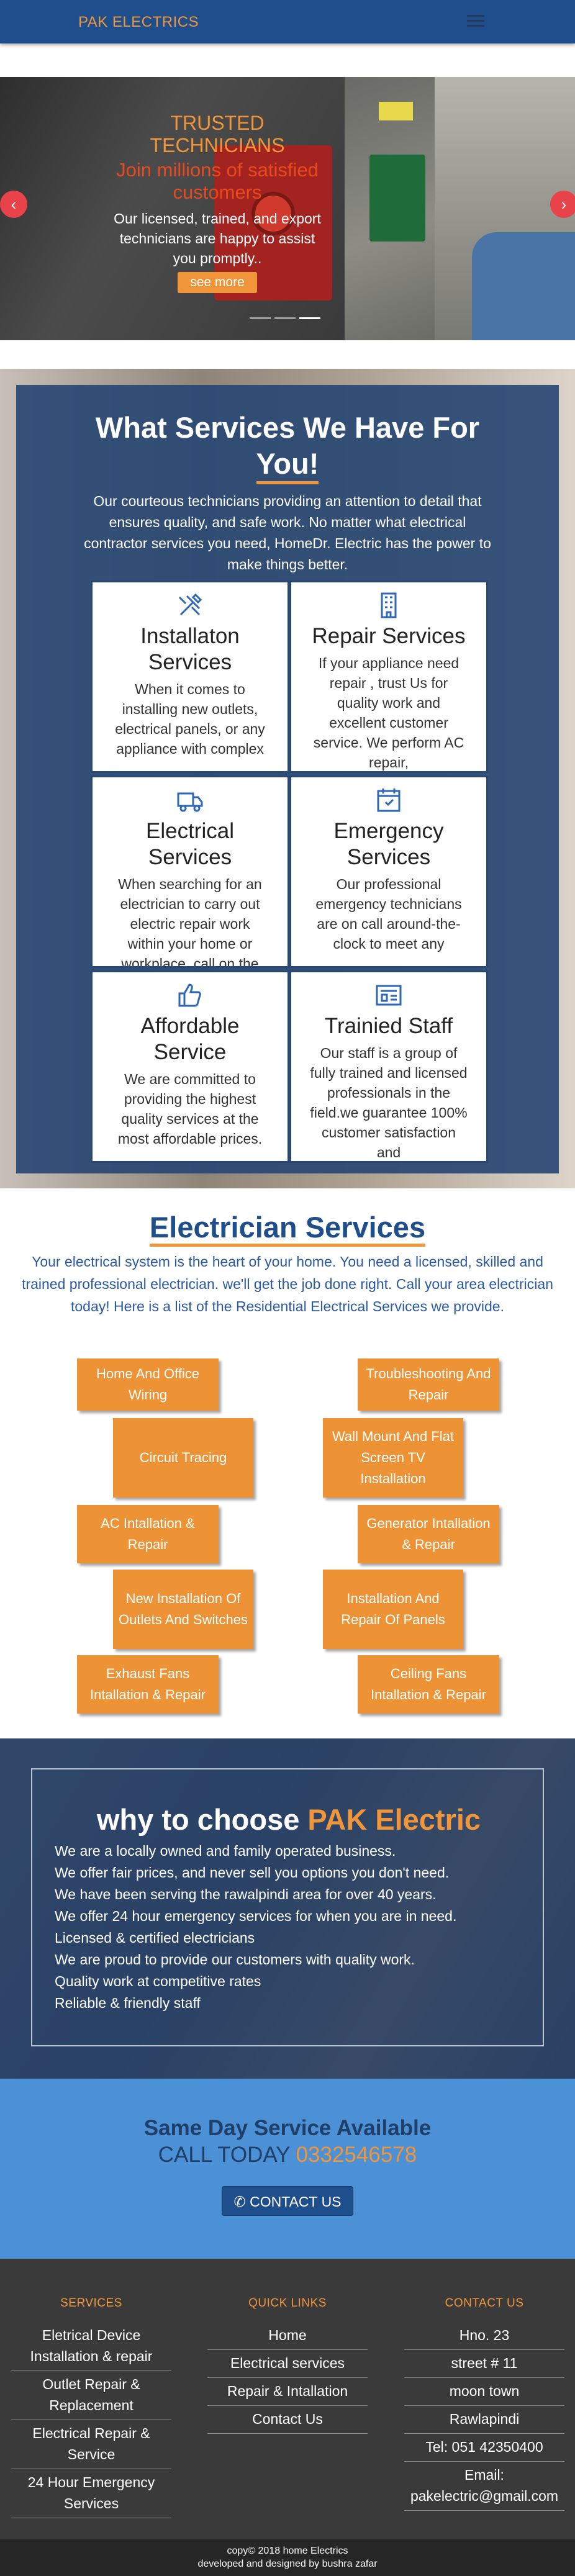  I want to click on see-more-button: see more, so click(217, 282).